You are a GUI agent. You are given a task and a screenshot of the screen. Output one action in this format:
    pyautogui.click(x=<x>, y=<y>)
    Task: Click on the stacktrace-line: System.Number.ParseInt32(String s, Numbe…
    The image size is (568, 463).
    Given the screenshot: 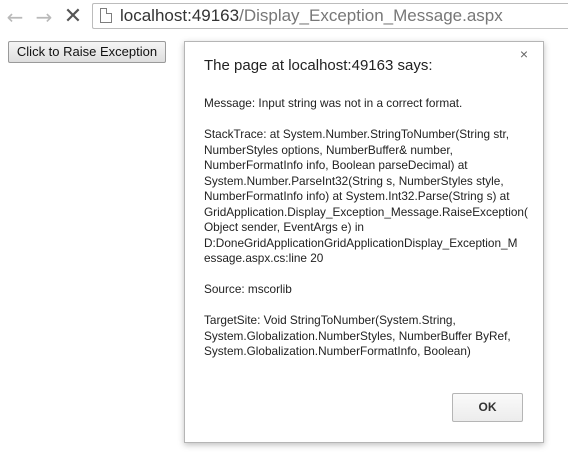 What is the action you would take?
    pyautogui.click(x=354, y=180)
    